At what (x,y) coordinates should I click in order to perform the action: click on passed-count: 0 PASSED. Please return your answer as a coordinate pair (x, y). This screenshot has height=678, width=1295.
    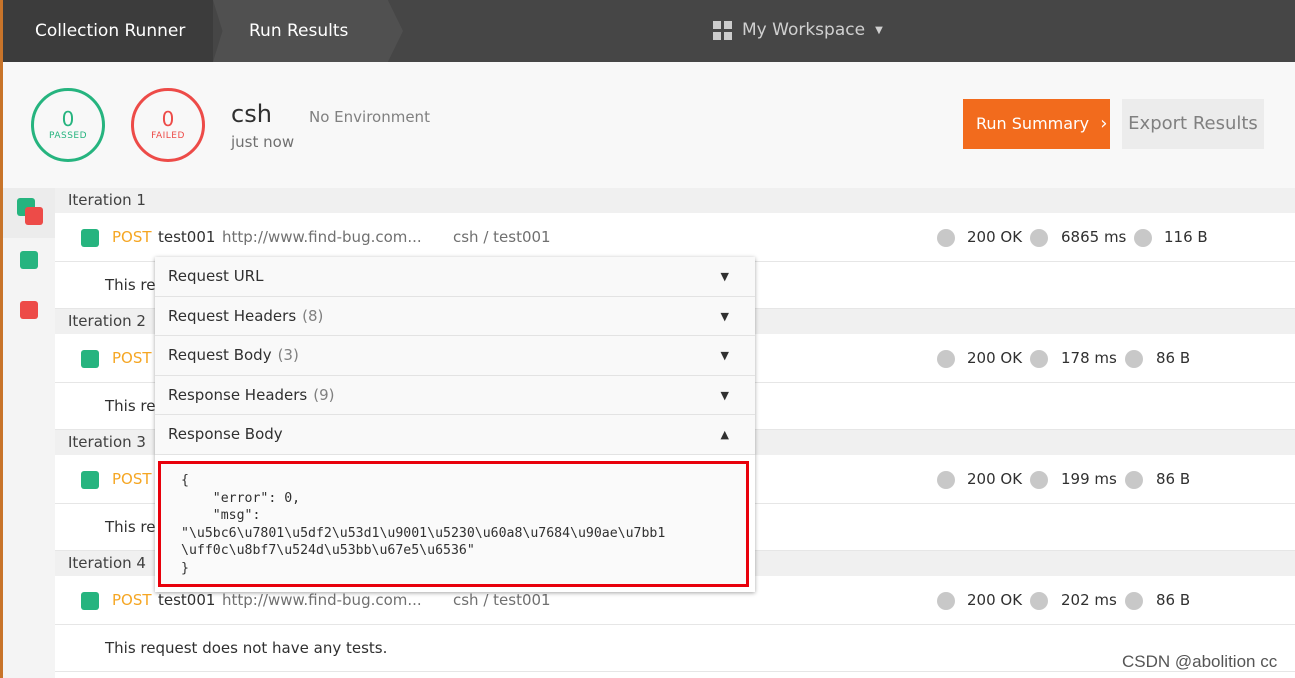
    Looking at the image, I should click on (68, 125).